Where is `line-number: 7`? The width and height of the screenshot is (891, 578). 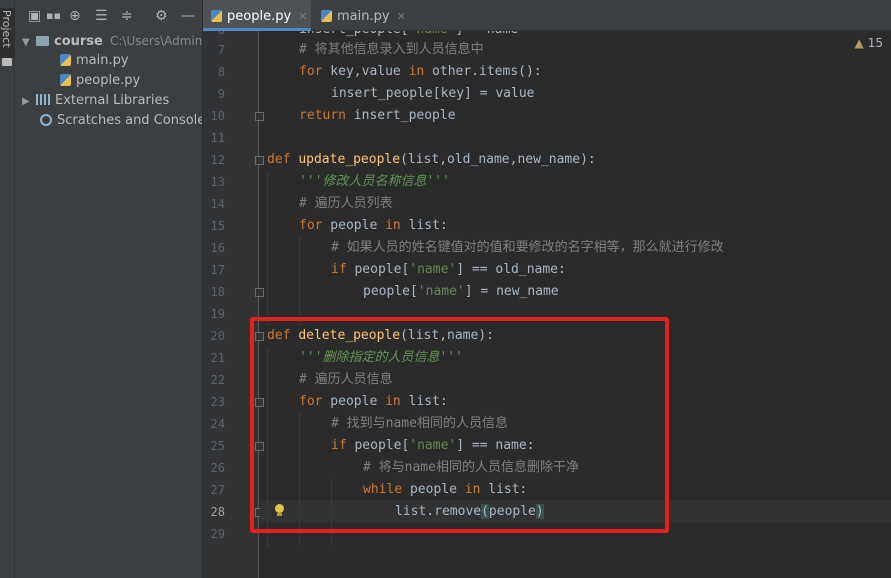
line-number: 7 is located at coordinates (221, 50).